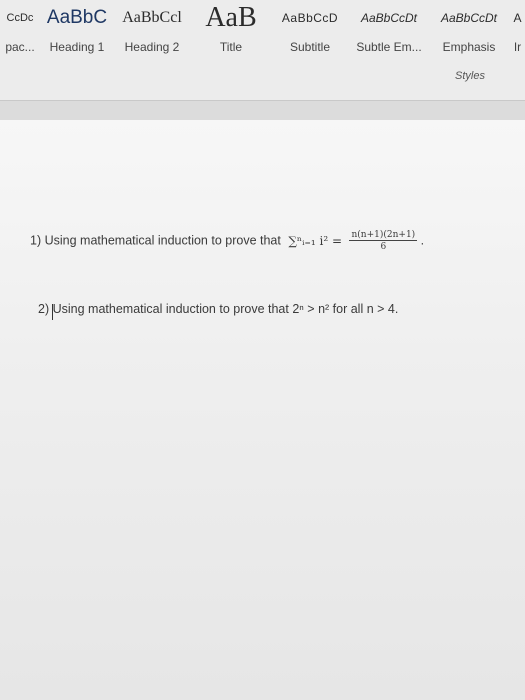 The height and width of the screenshot is (700, 525). I want to click on style-subtitle: AaBbCcD Subtitle, so click(310, 32).